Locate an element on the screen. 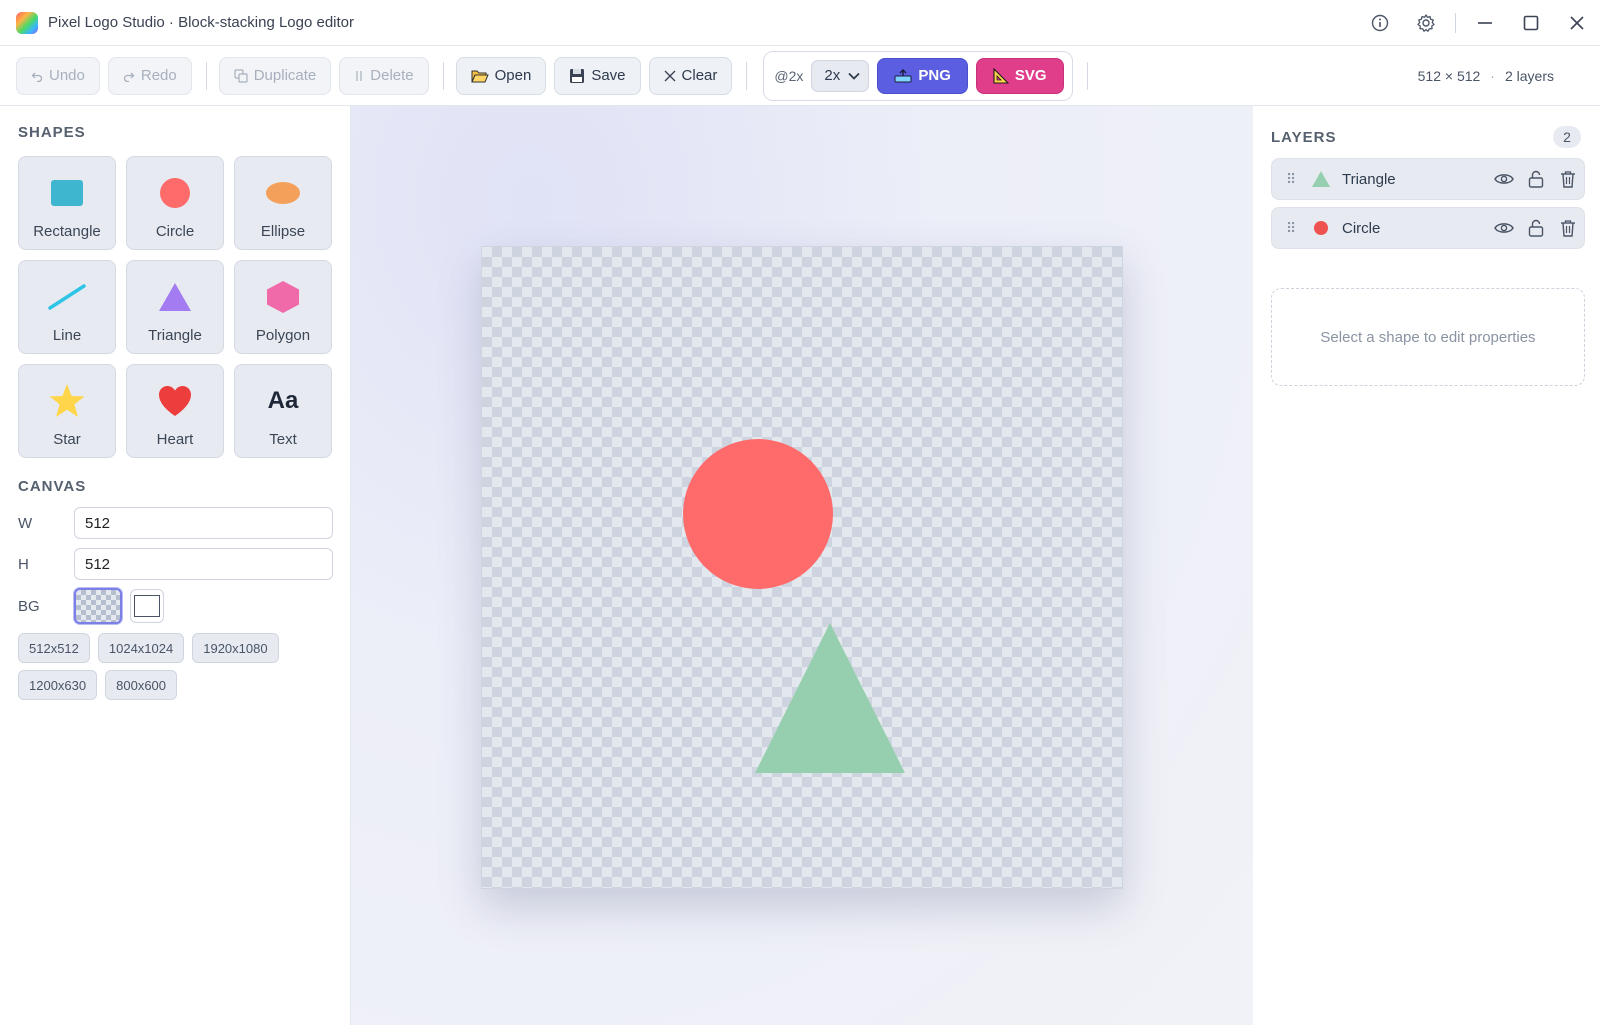  width-input: 512 is located at coordinates (203, 523).